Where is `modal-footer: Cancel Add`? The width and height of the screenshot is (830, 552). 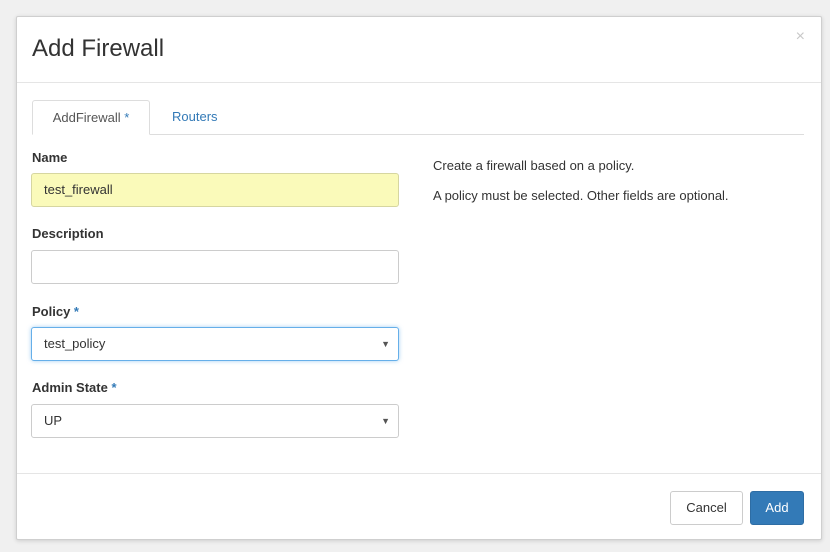
modal-footer: Cancel Add is located at coordinates (419, 506).